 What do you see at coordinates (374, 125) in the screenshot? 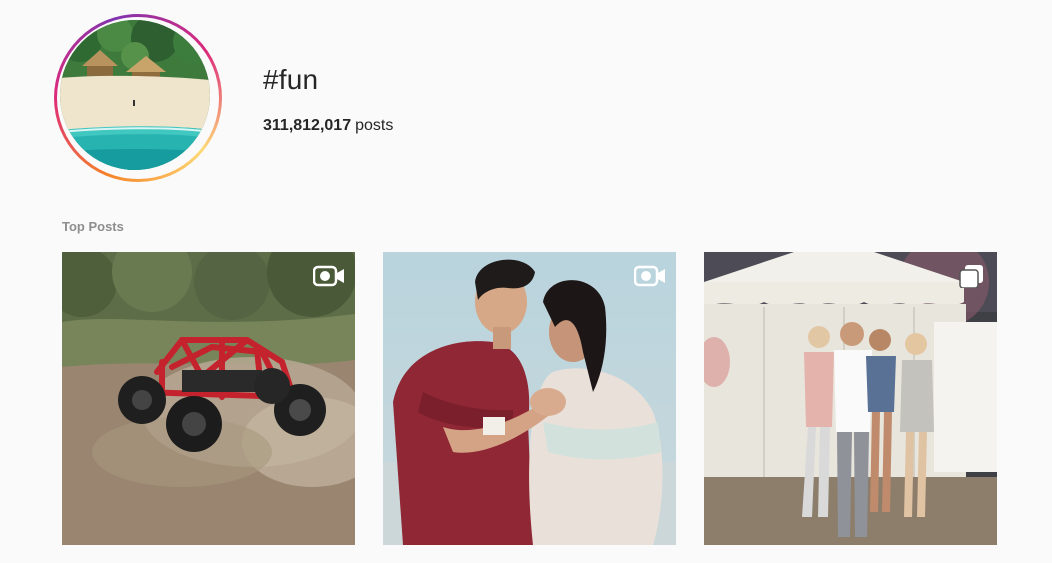
I see `post-count-unit: posts` at bounding box center [374, 125].